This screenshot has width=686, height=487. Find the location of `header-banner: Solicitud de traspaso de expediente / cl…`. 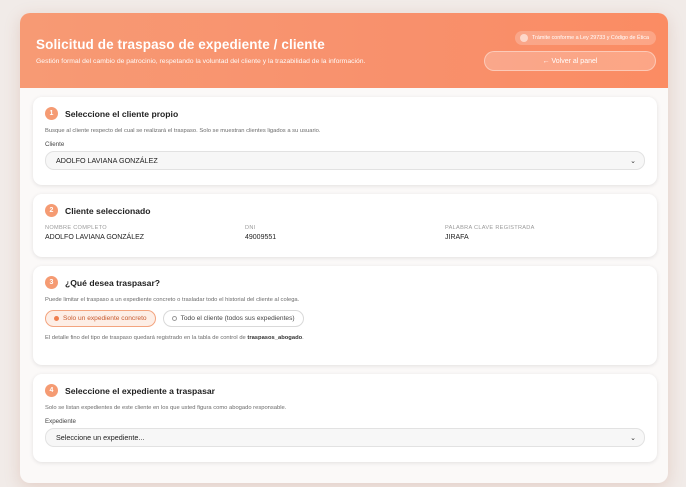

header-banner: Solicitud de traspaso de expediente / cl… is located at coordinates (344, 50).